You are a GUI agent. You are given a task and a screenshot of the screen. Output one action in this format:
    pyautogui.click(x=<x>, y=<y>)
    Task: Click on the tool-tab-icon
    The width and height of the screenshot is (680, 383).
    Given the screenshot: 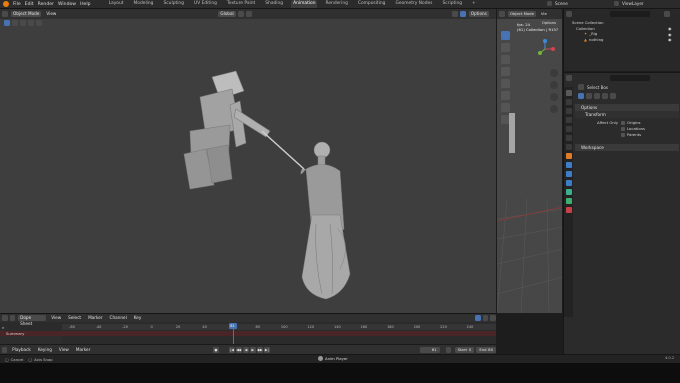 What is the action you would take?
    pyautogui.click(x=568, y=93)
    